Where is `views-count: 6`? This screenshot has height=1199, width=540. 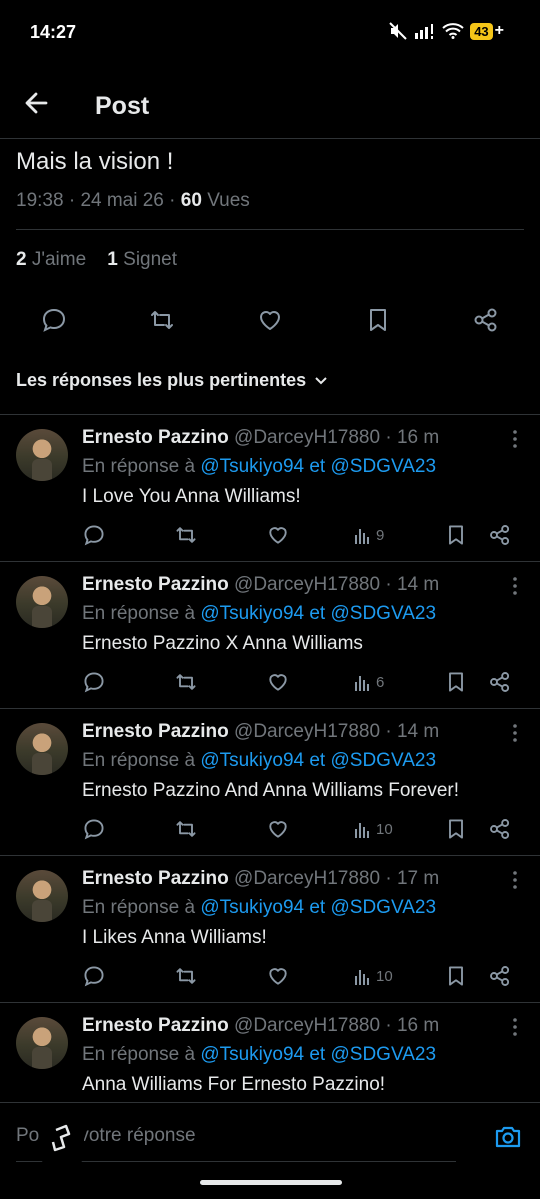
views-count: 6 is located at coordinates (380, 682).